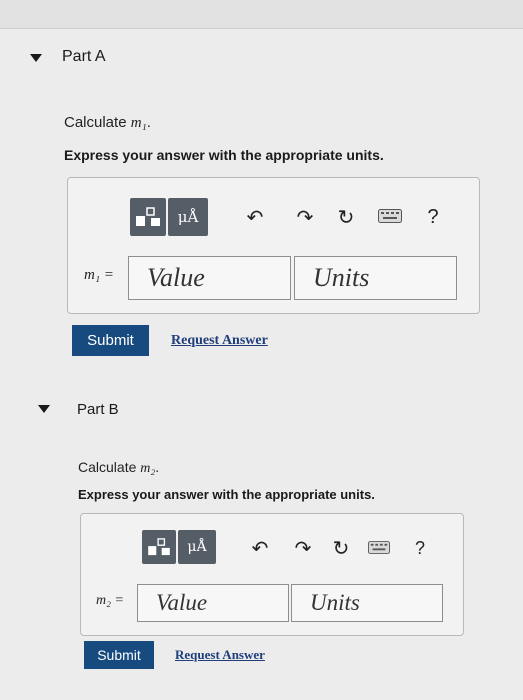 This screenshot has width=523, height=700. What do you see at coordinates (99, 275) in the screenshot?
I see `input-label-m1: m₁ =` at bounding box center [99, 275].